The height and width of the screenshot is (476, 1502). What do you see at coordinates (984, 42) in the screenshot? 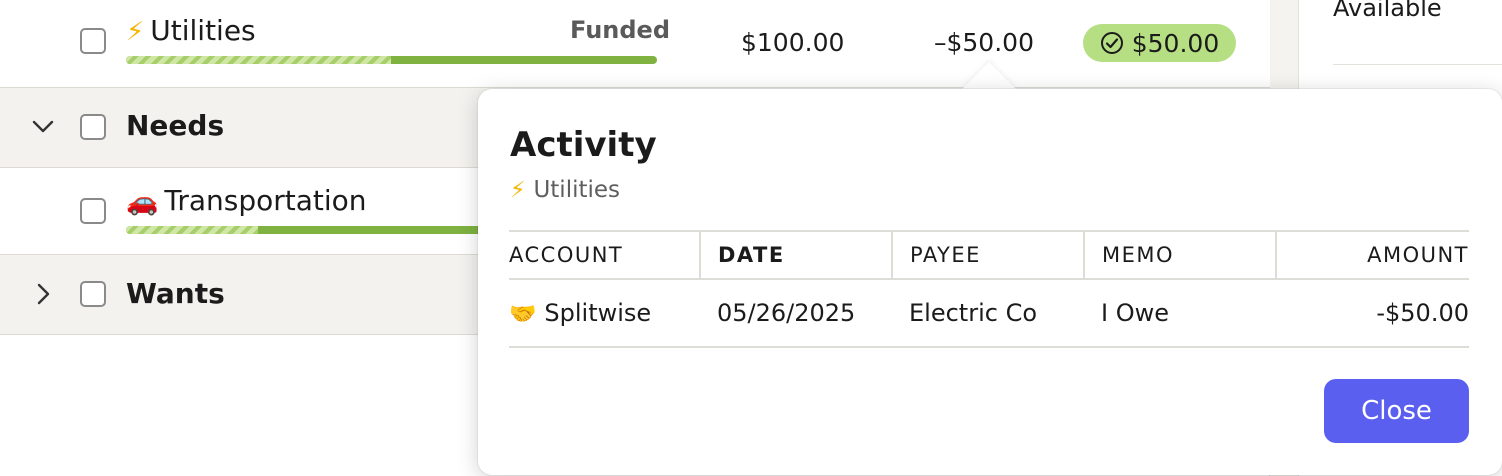
I see `activity-amount: –$50.00` at bounding box center [984, 42].